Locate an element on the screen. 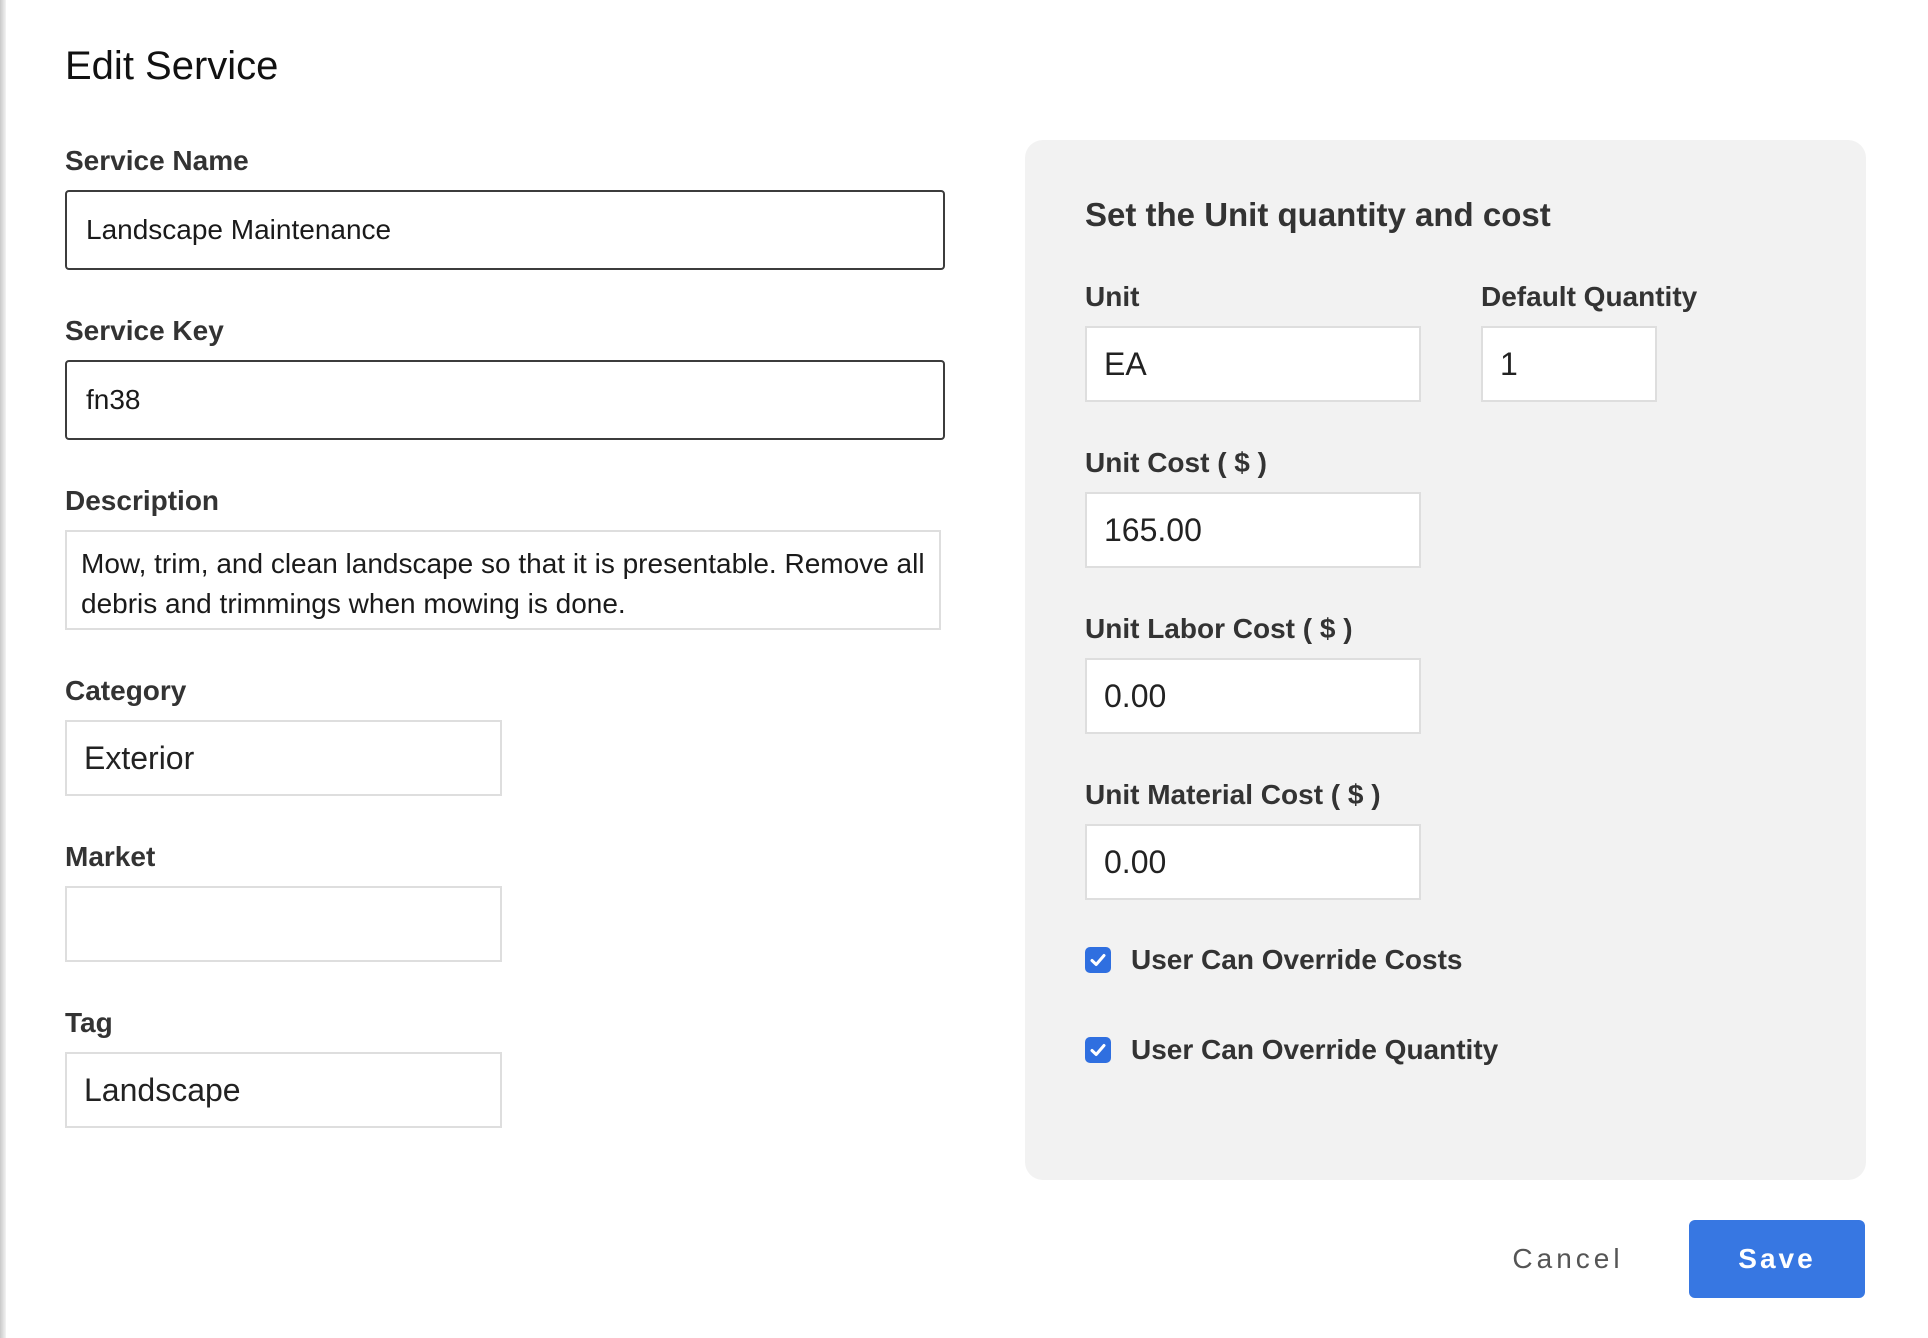  unit-labor-cost-input: 0.00 is located at coordinates (1253, 696).